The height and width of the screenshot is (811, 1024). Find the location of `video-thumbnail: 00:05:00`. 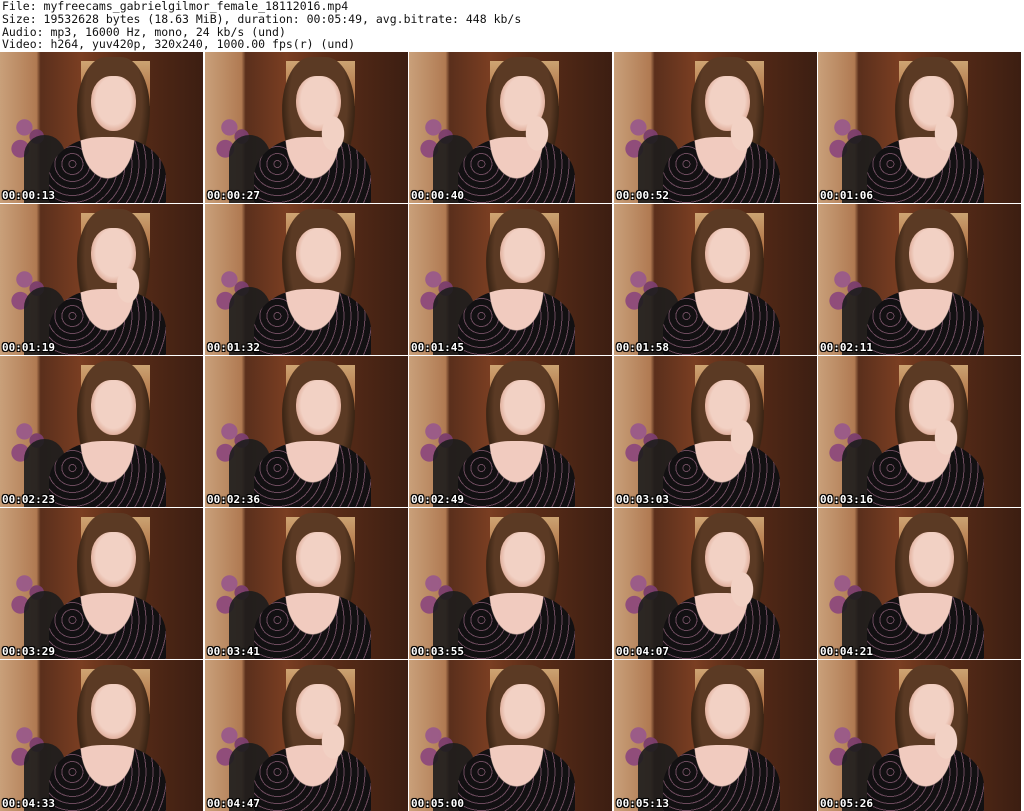

video-thumbnail: 00:05:00 is located at coordinates (510, 735).